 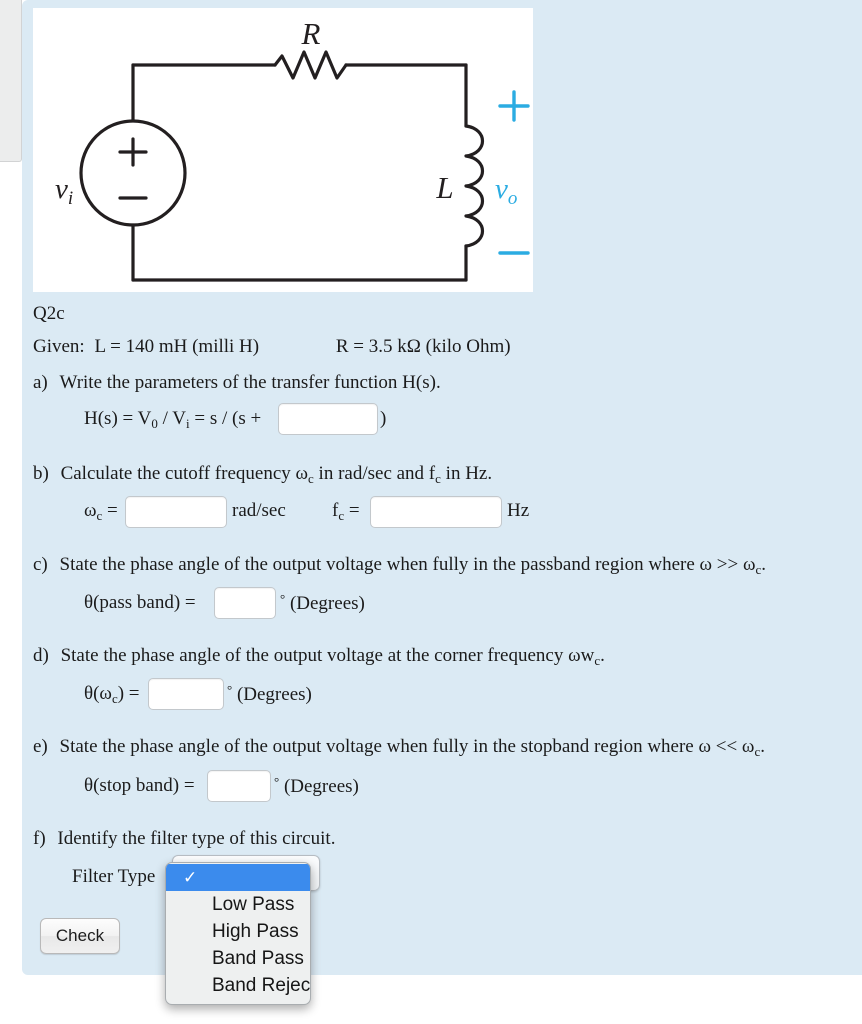 I want to click on stop-band-label: θ(stop band) =, so click(x=139, y=785).